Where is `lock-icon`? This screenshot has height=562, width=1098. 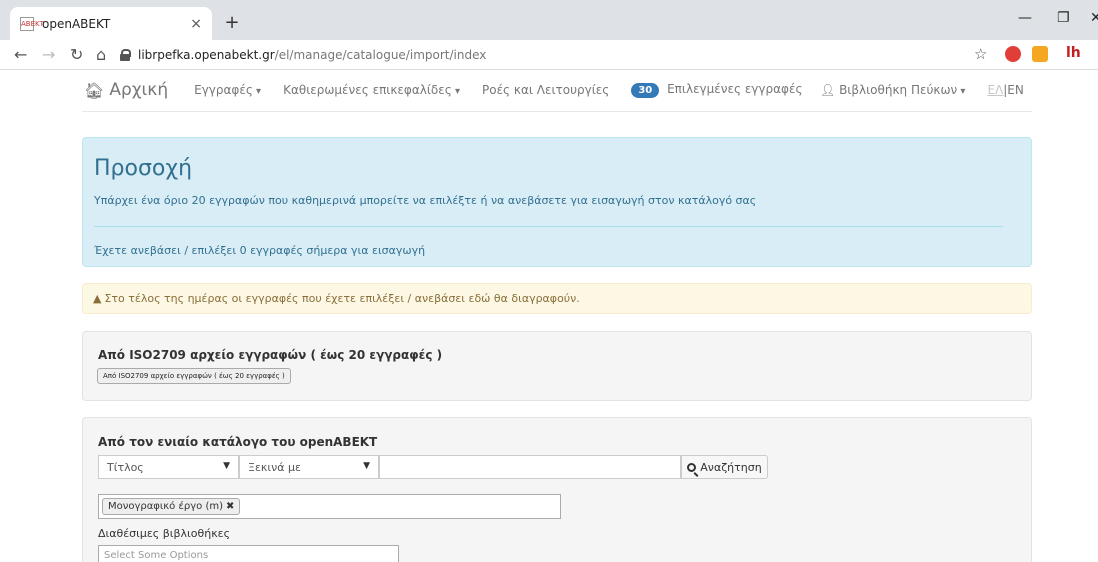
lock-icon is located at coordinates (125, 55).